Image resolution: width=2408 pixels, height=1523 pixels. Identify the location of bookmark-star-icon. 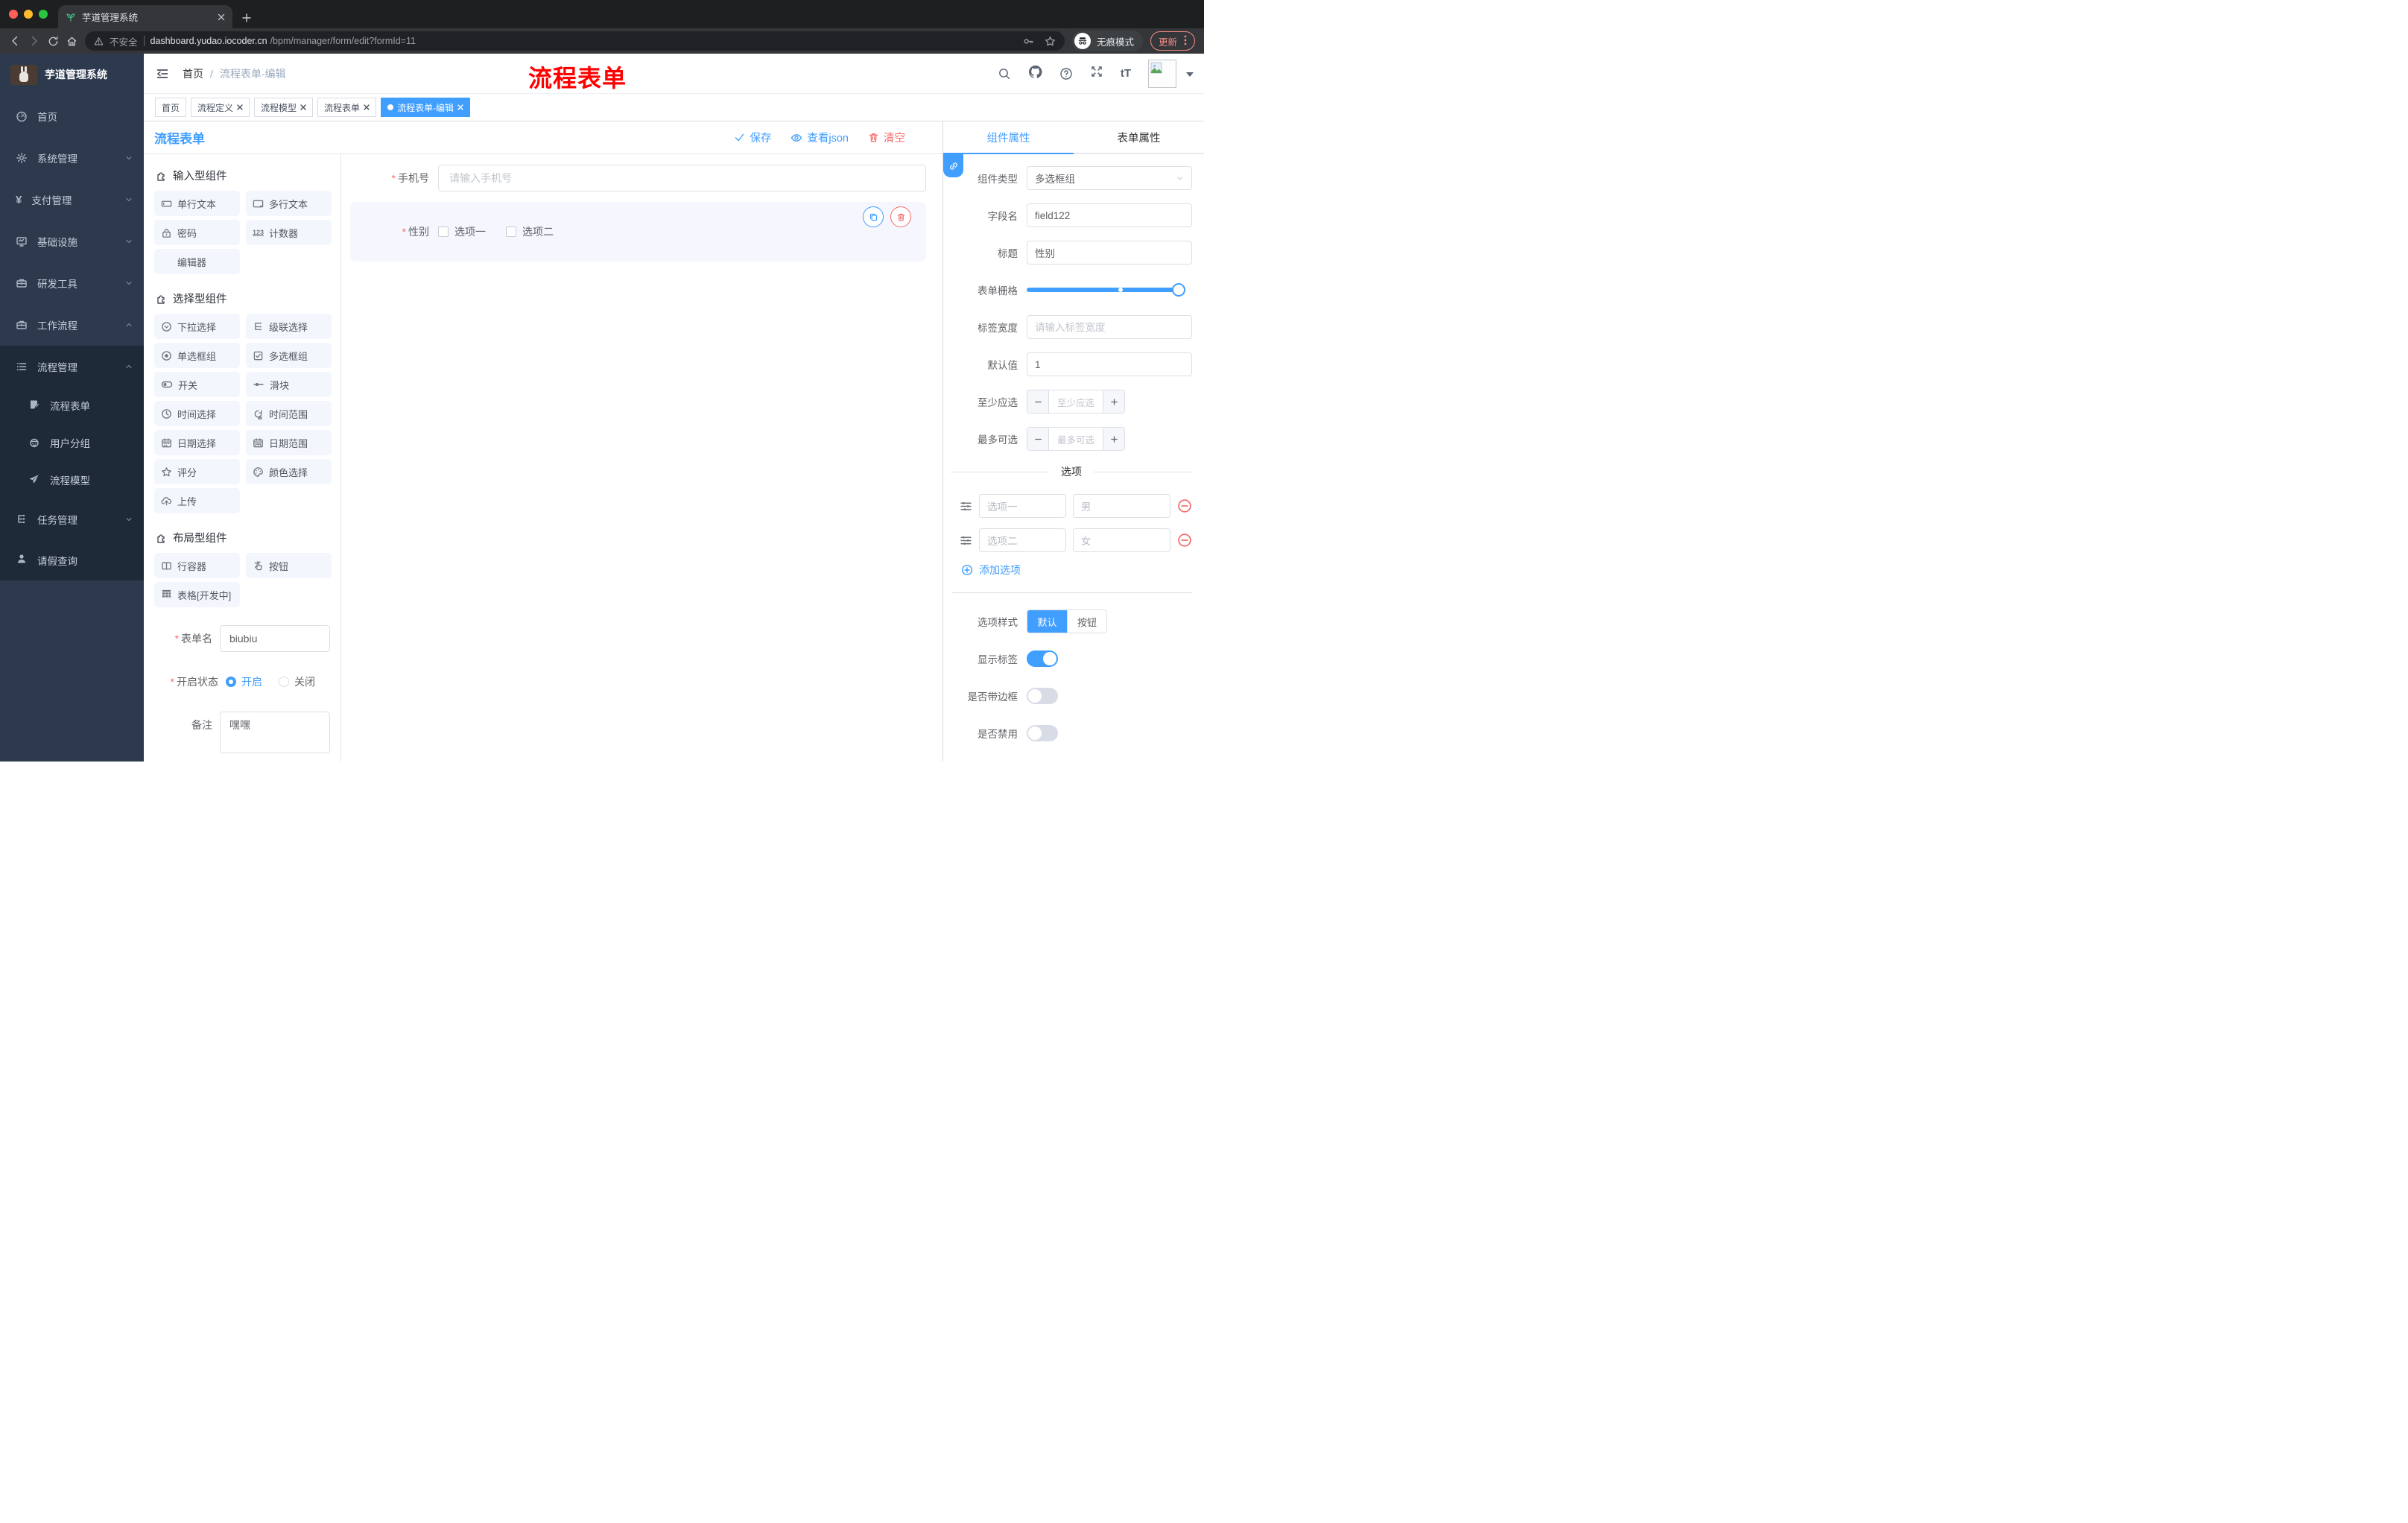
(1050, 41).